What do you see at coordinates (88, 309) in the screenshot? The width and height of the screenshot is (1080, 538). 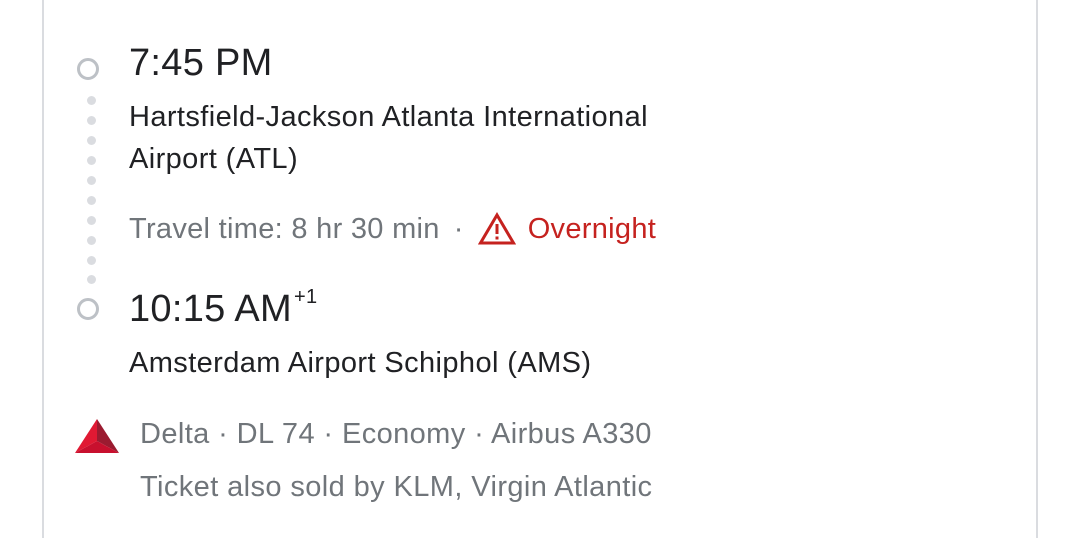 I see `arrival-circle-icon` at bounding box center [88, 309].